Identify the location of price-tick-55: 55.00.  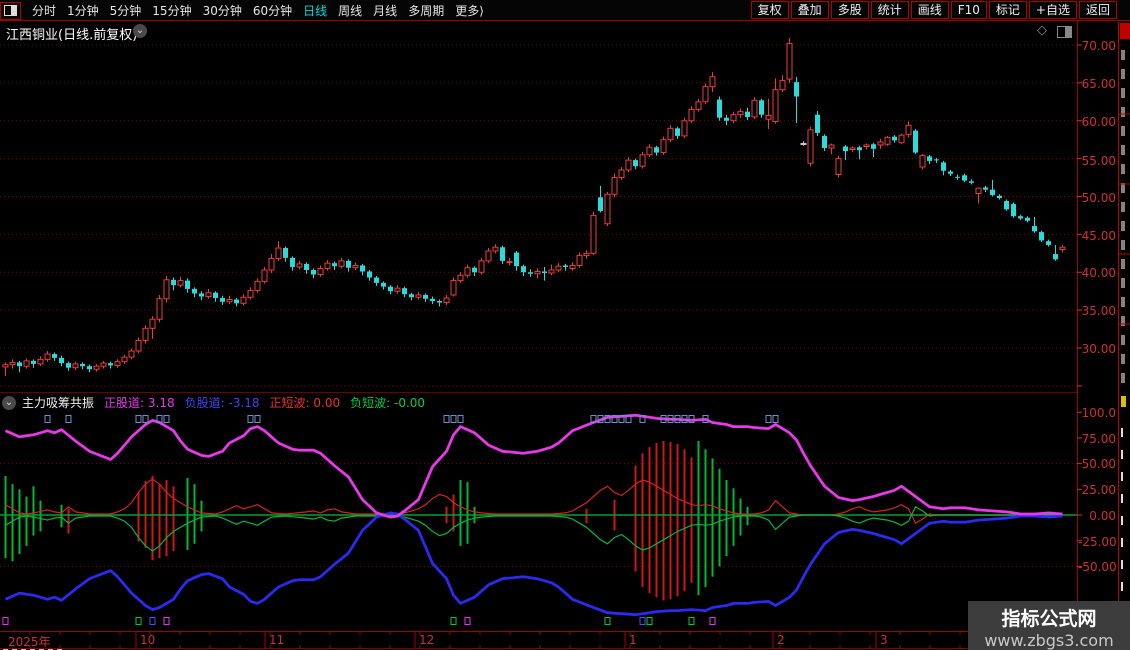
(1098, 161).